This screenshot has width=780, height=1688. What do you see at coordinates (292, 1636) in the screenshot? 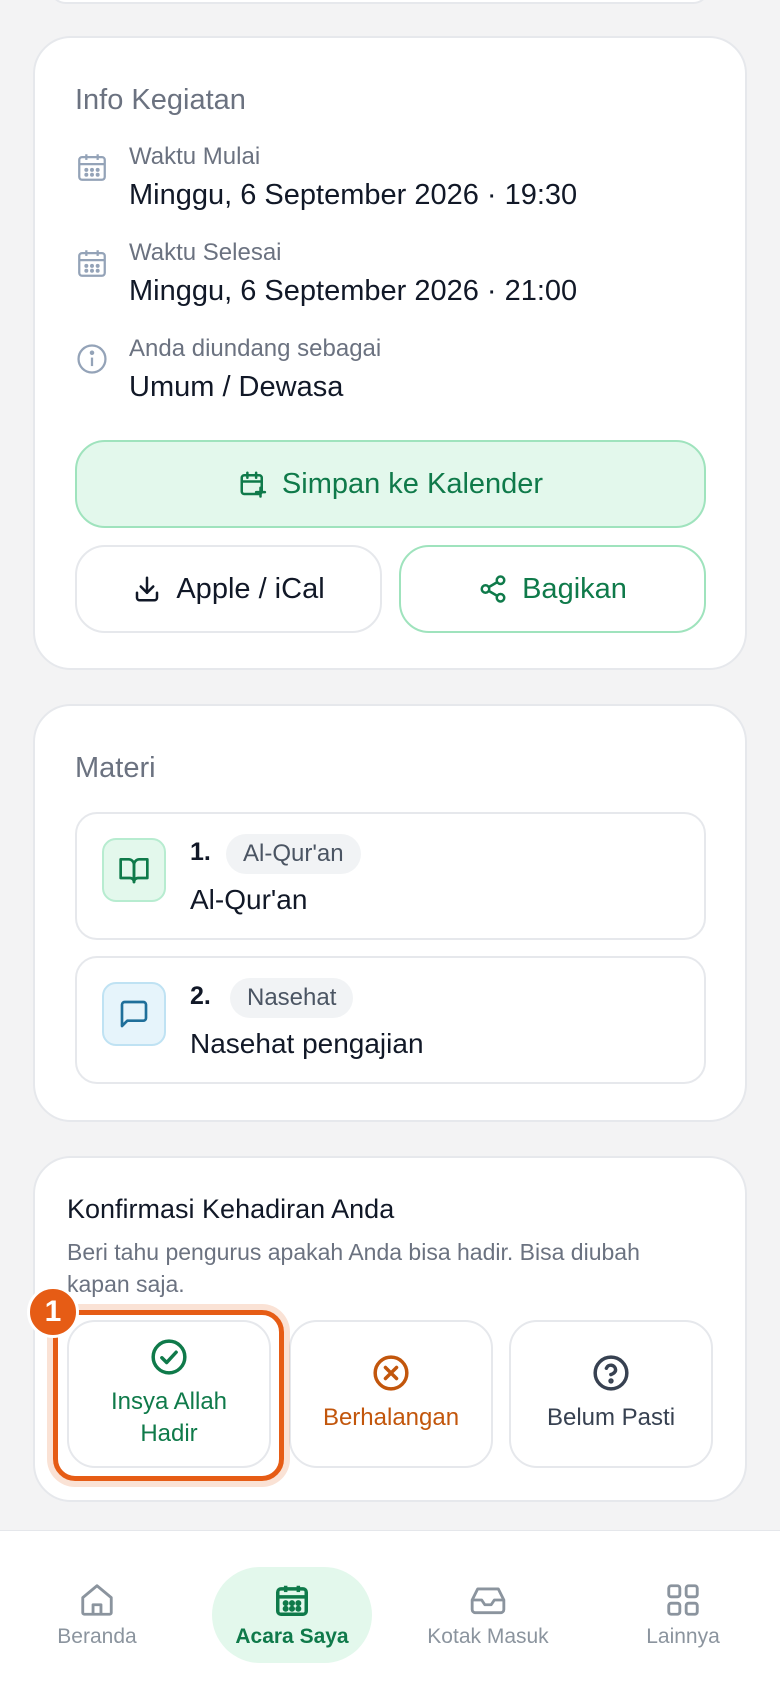
I see `nav-label: Acara Saya` at bounding box center [292, 1636].